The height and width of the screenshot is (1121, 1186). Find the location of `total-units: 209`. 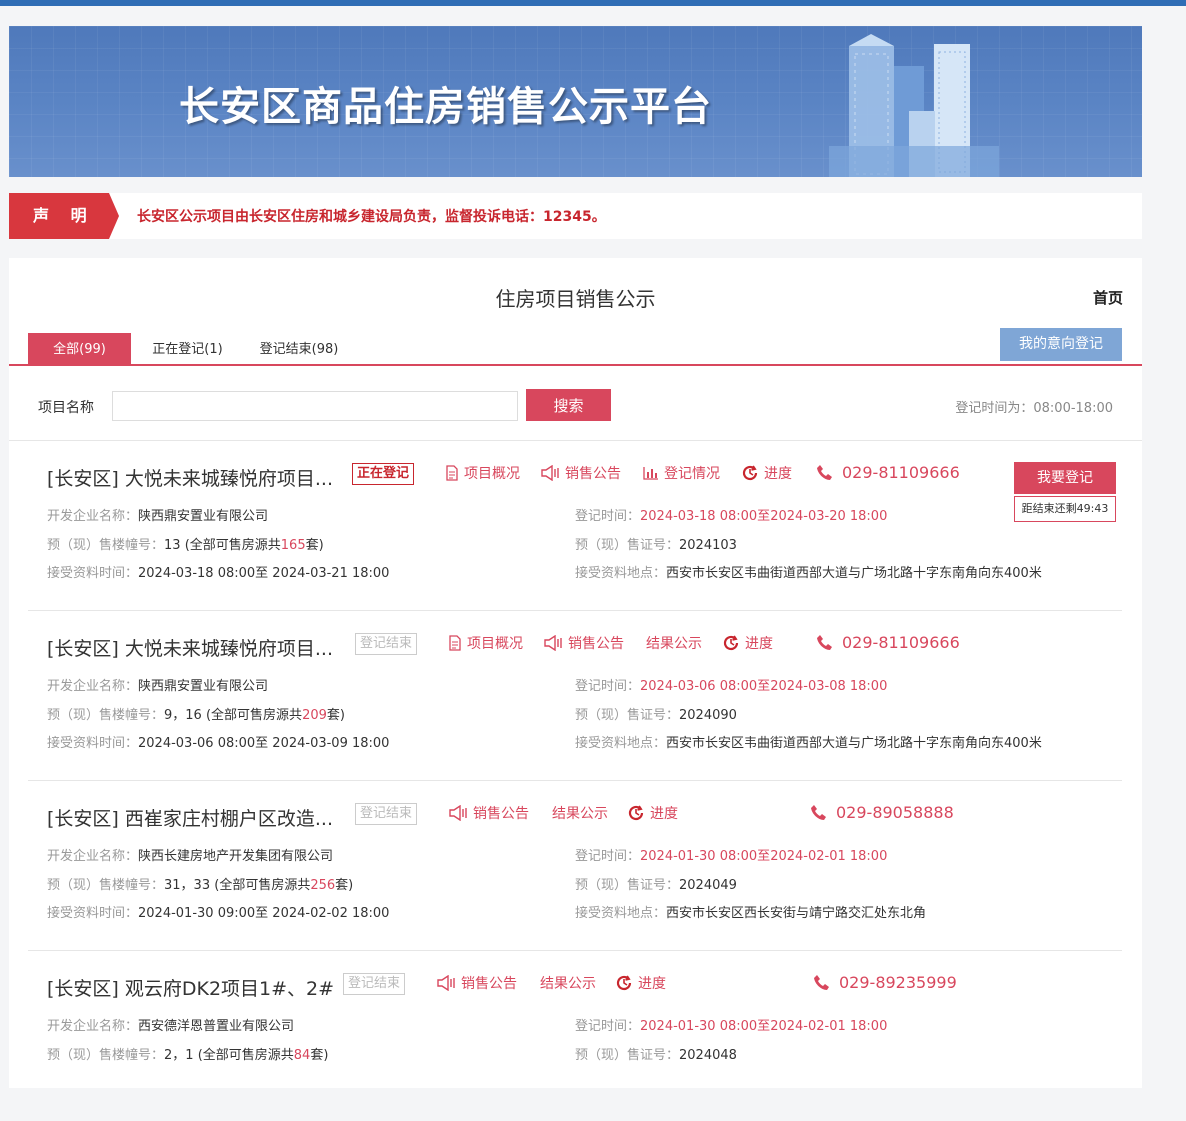

total-units: 209 is located at coordinates (314, 715).